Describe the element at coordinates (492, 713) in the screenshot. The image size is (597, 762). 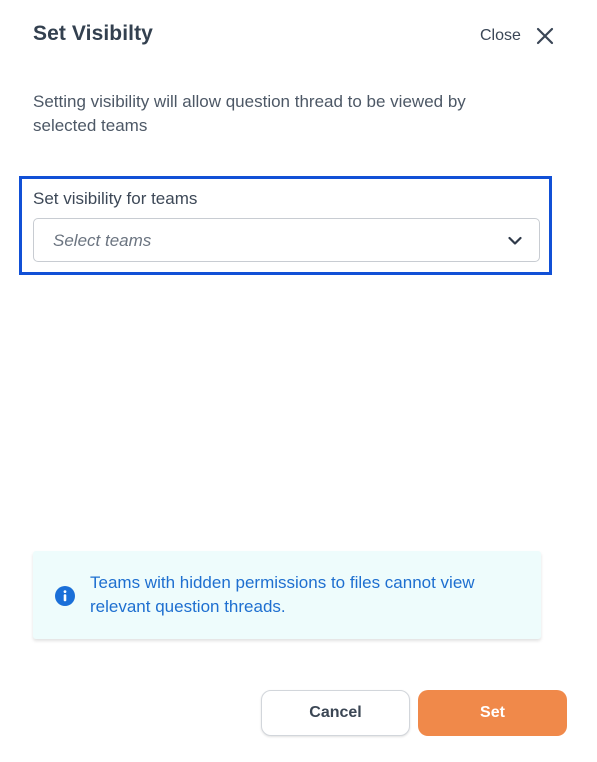
I see `set-button: Set` at that location.